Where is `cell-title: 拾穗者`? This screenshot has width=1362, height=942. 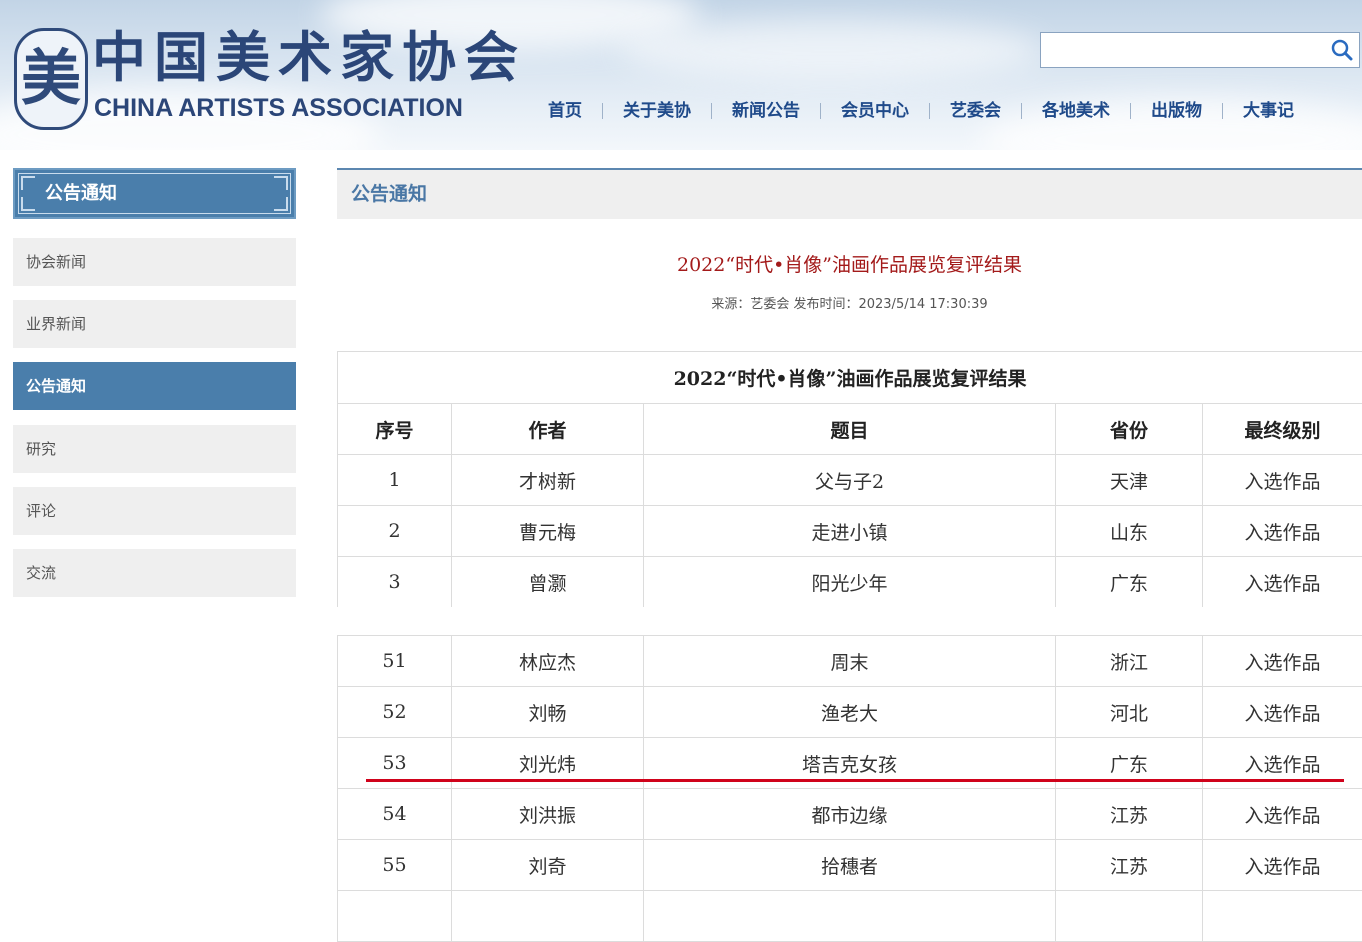 cell-title: 拾穗者 is located at coordinates (850, 865).